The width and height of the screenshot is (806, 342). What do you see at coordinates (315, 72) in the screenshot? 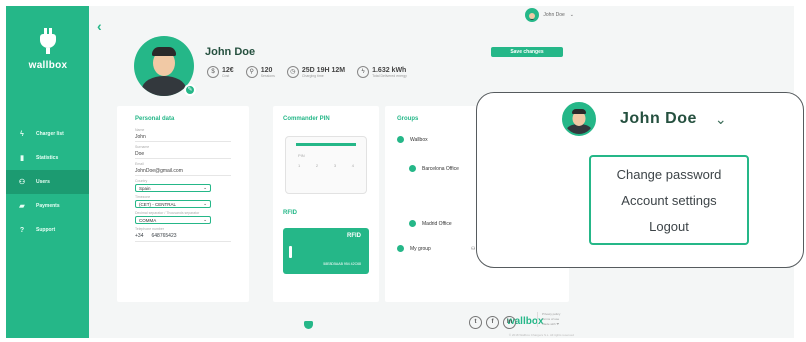
I see `stat-charging-time: ◷ 25D 19H 12M Charging time` at bounding box center [315, 72].